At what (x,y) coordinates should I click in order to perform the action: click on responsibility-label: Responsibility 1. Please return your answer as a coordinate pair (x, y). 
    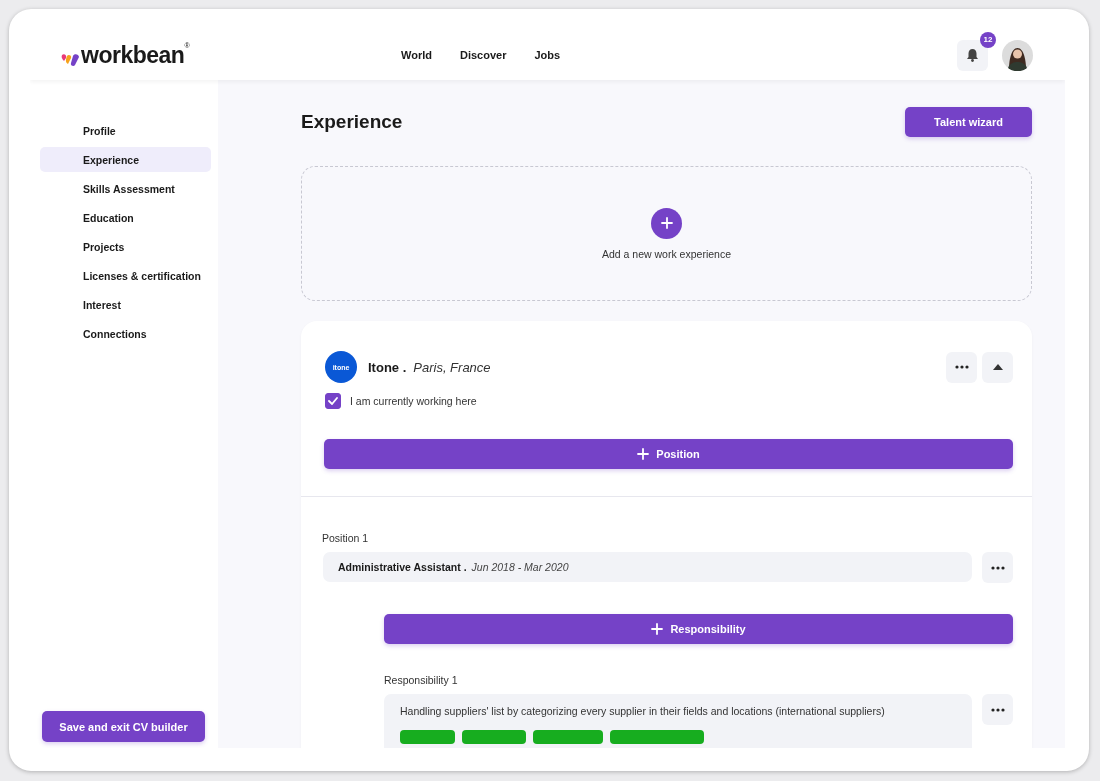
    Looking at the image, I should click on (421, 680).